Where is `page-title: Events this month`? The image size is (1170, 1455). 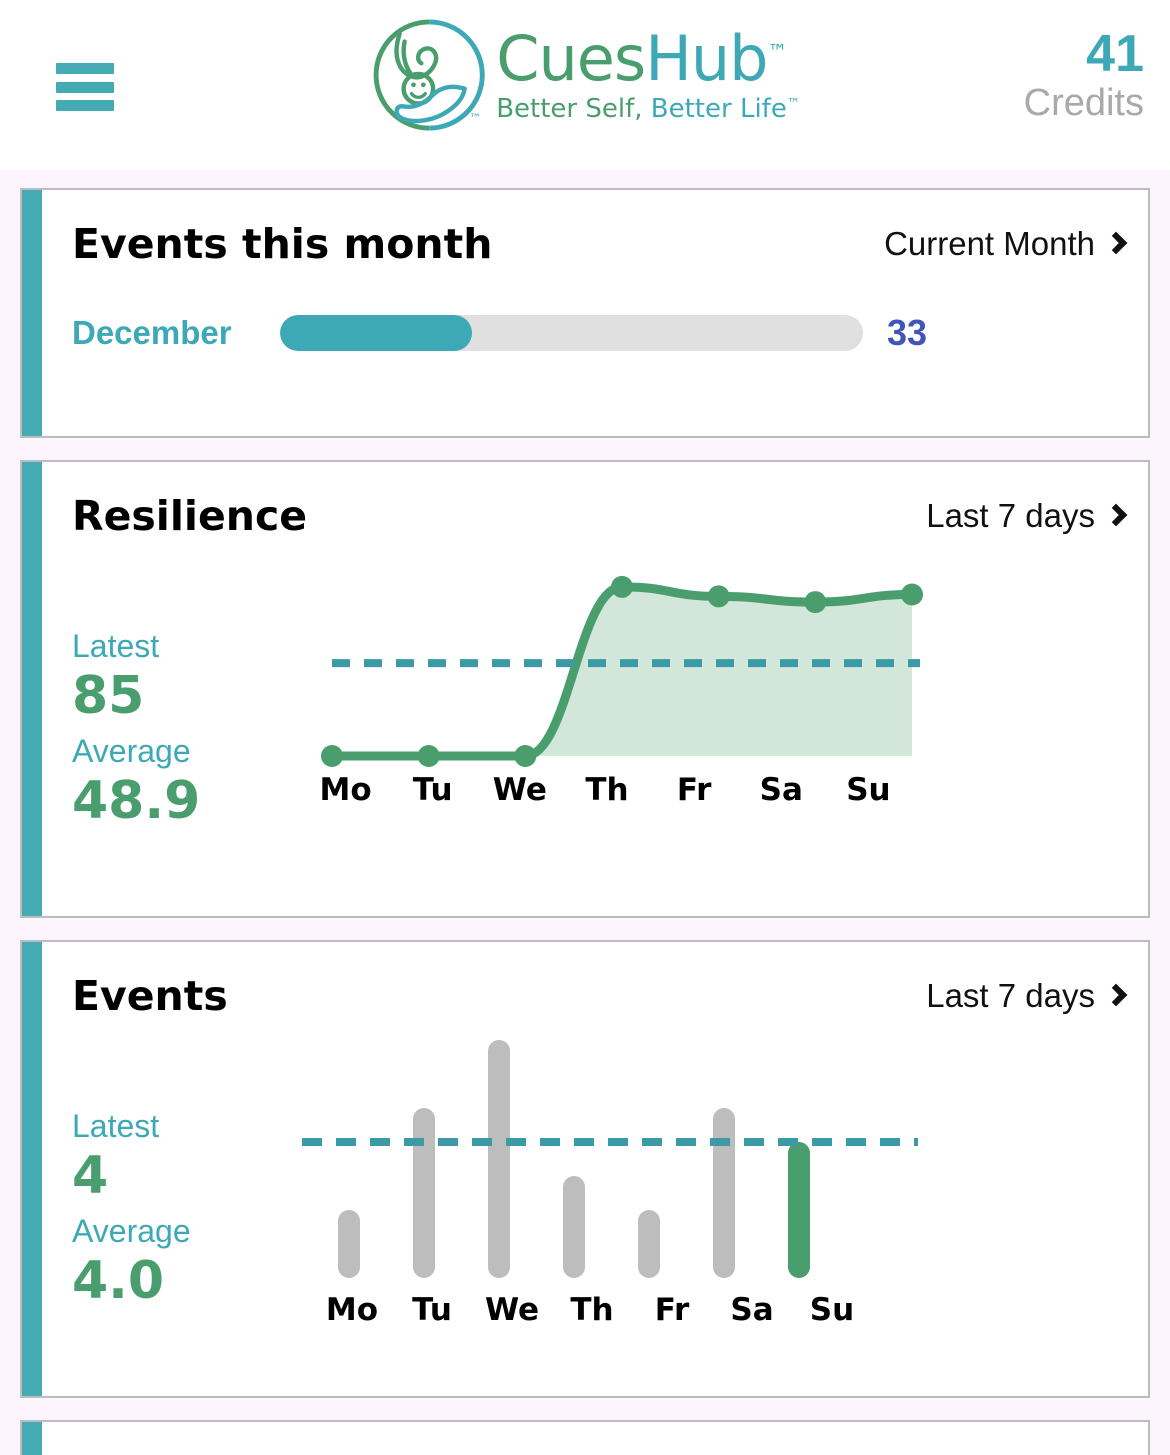
page-title: Events this month is located at coordinates (282, 244).